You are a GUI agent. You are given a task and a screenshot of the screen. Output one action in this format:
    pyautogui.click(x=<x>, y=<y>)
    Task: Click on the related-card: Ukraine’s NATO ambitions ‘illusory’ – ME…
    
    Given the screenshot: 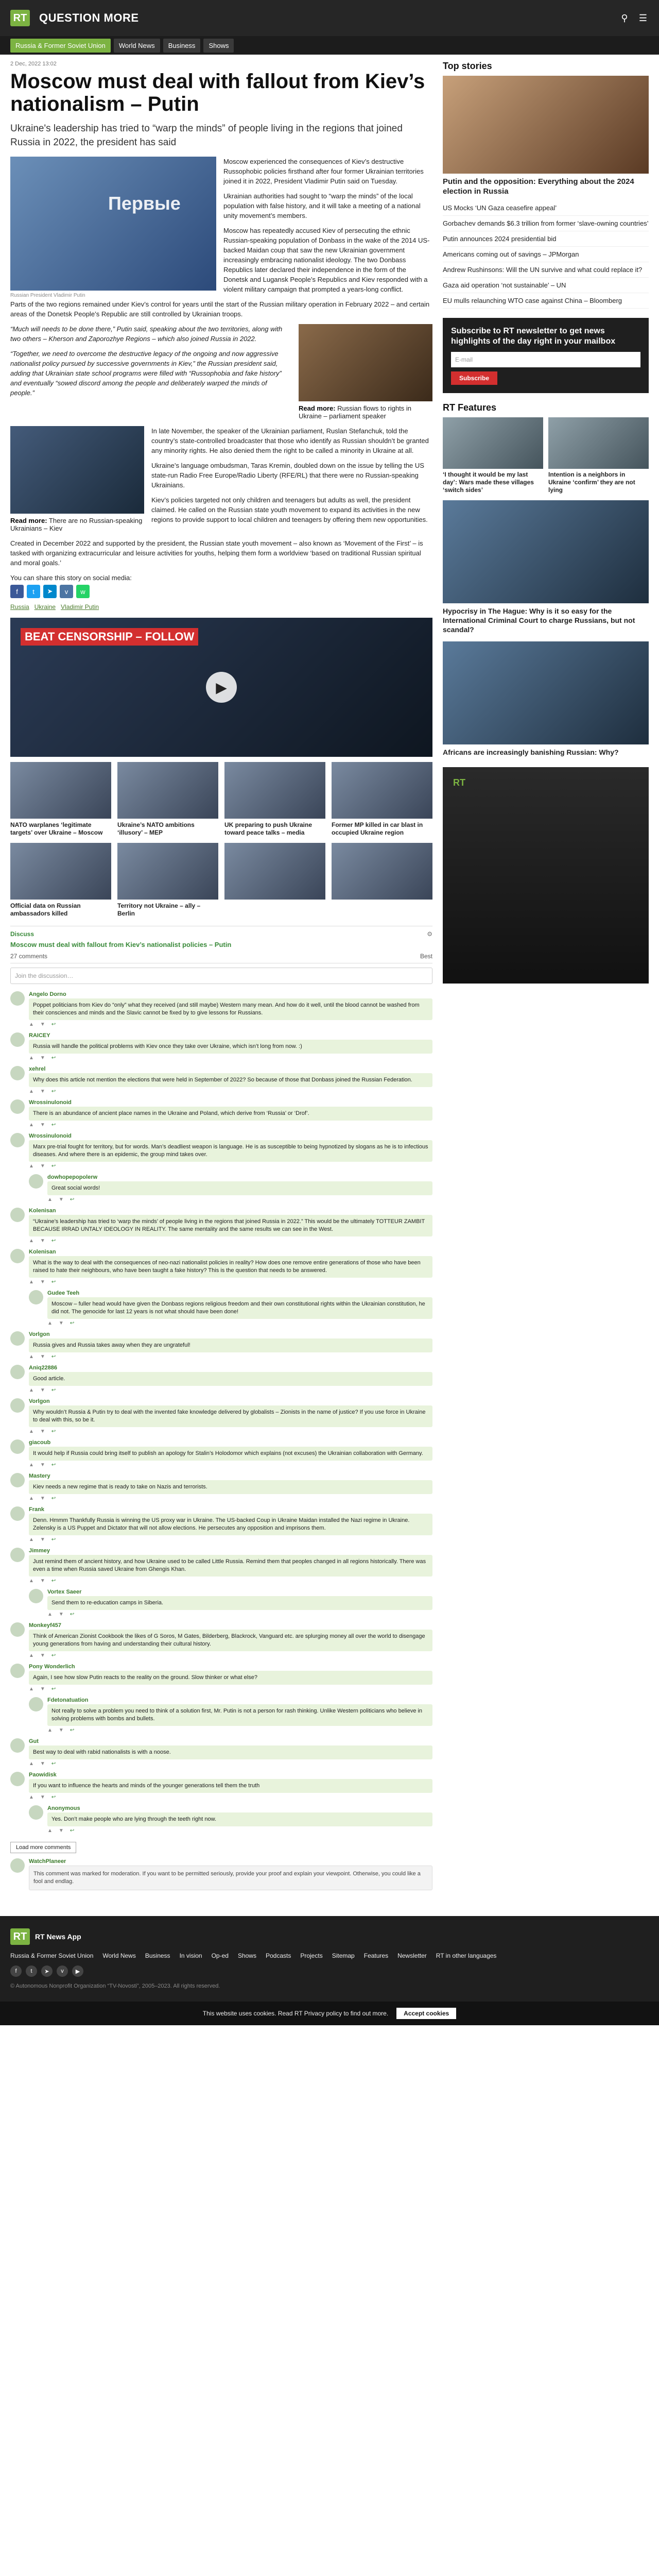 What is the action you would take?
    pyautogui.click(x=168, y=799)
    